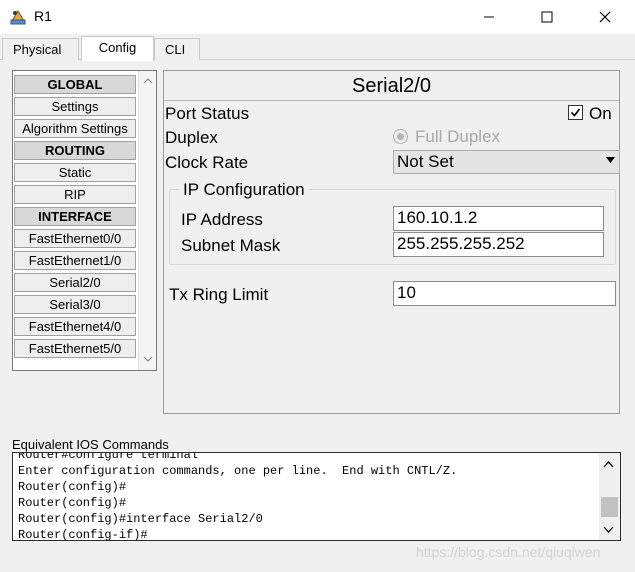 This screenshot has width=635, height=572. Describe the element at coordinates (75, 128) in the screenshot. I see `nav-item: Algorithm Settings` at that location.